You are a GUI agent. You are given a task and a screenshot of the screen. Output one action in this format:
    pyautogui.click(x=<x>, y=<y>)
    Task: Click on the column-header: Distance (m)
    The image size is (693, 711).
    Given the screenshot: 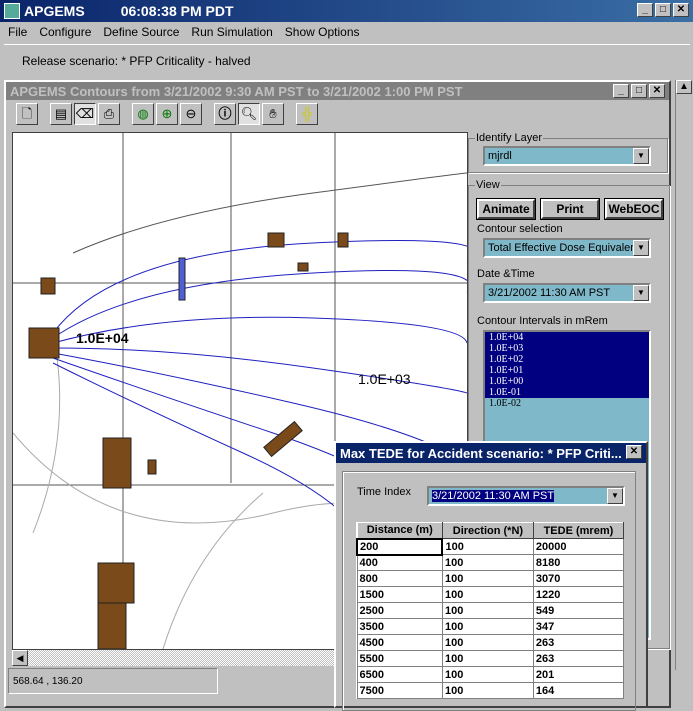 What is the action you would take?
    pyautogui.click(x=399, y=530)
    